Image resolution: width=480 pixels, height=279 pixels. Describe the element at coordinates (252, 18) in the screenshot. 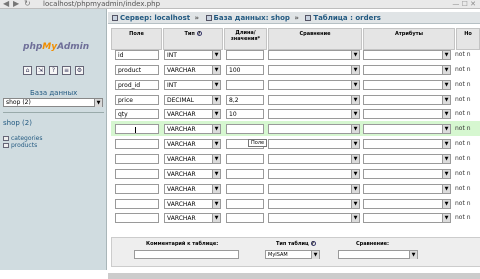

I see `breadcrumb-database: База данных: shop` at that location.